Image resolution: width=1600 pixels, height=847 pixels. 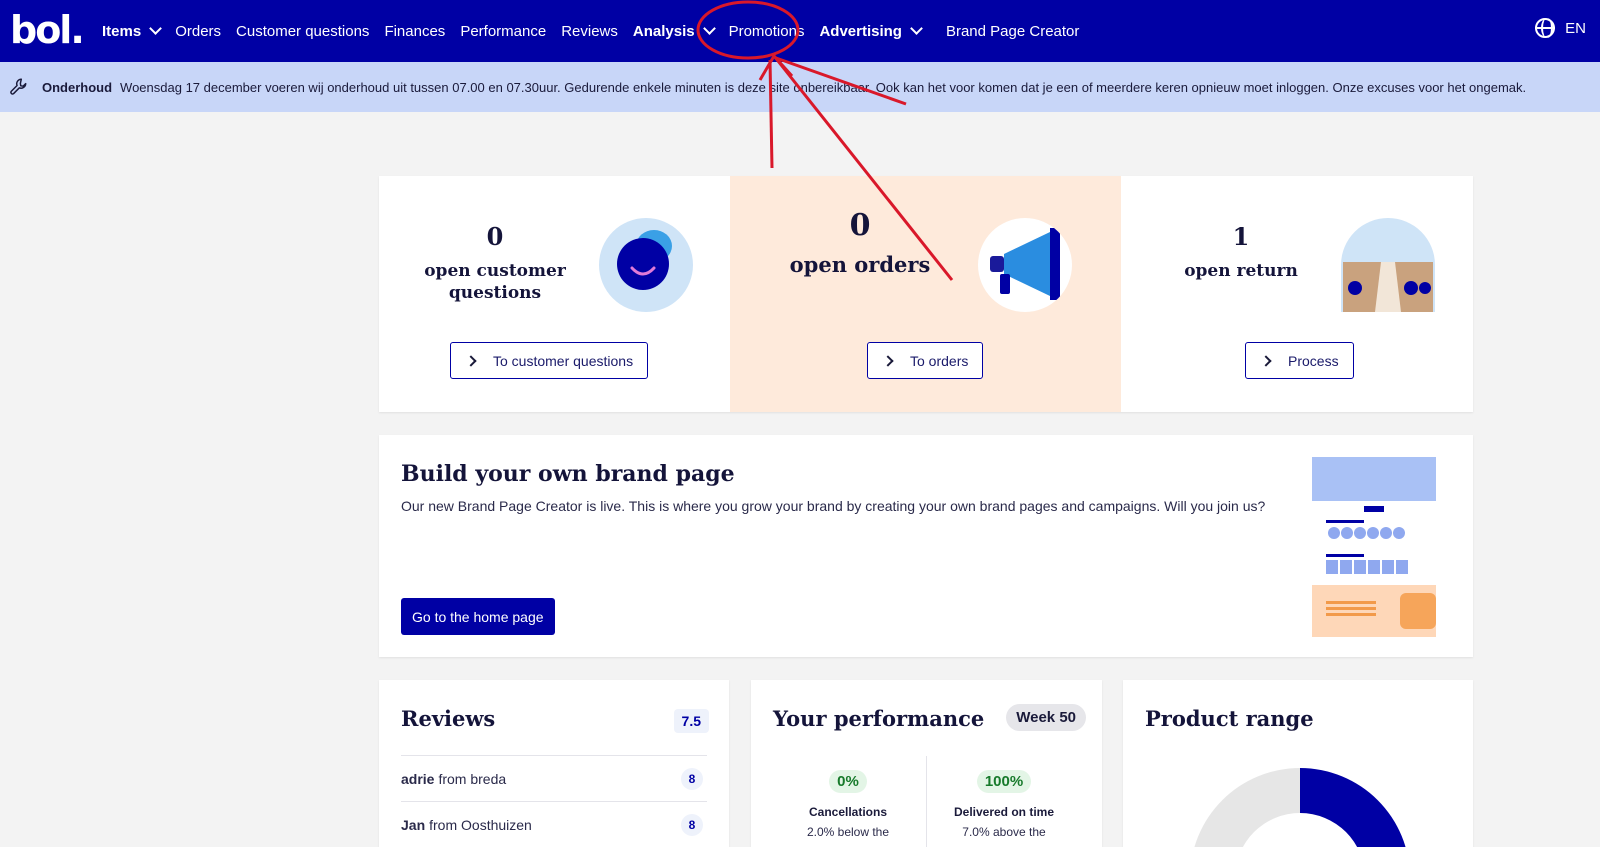 I want to click on nav-item-brand-page-creator: Brand Page Creator, so click(x=1012, y=31).